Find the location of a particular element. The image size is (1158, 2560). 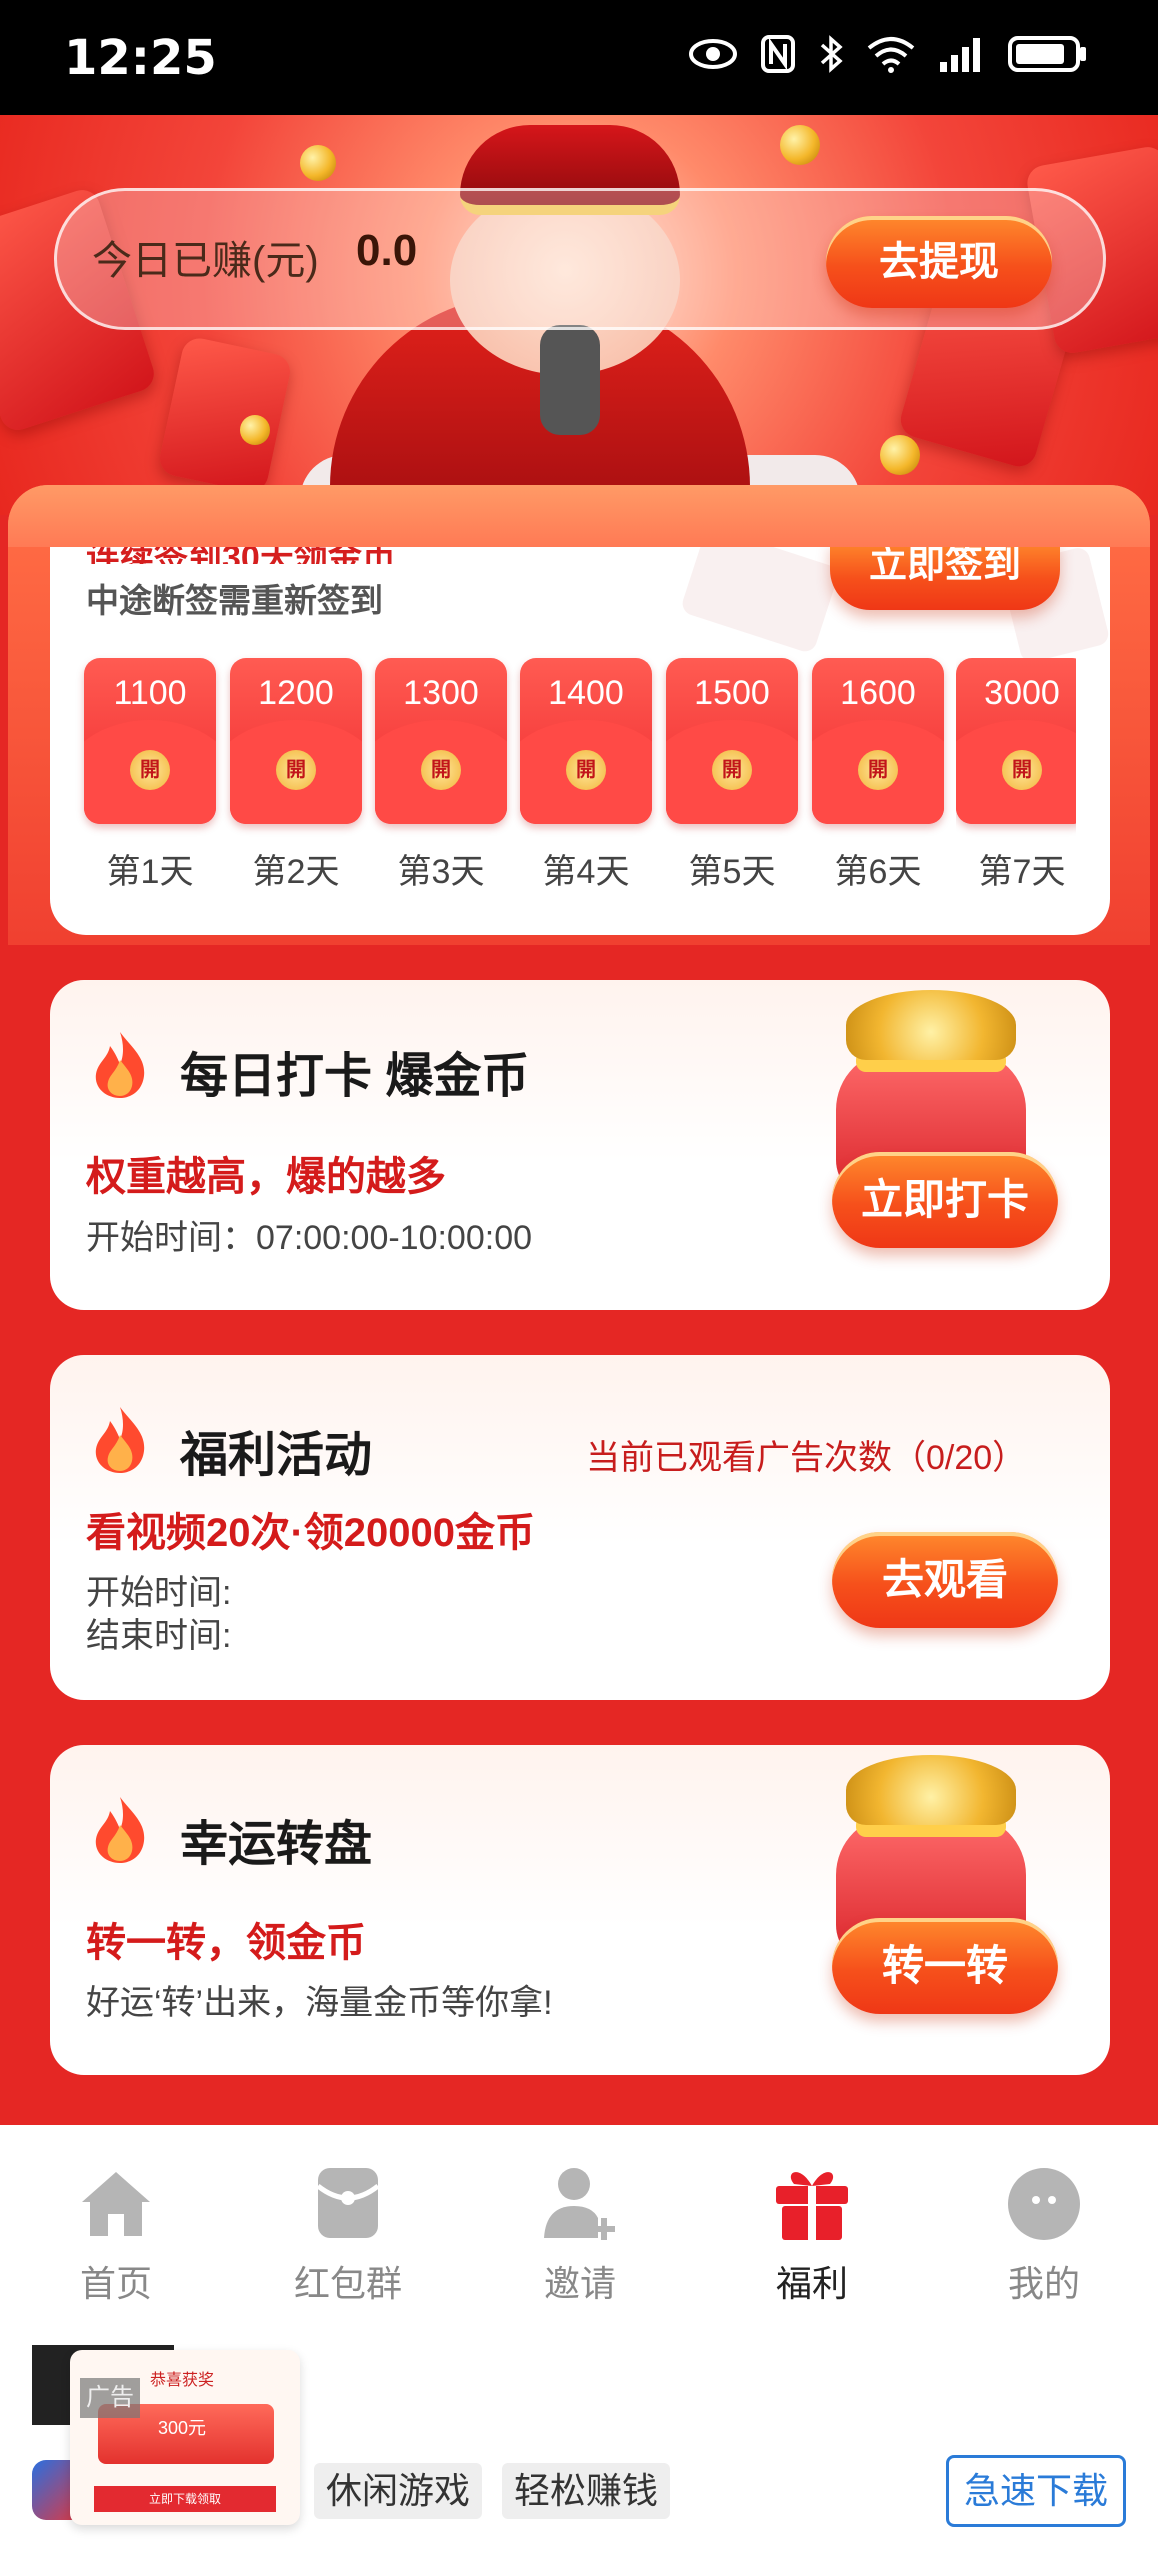

daily-checkin-time: 开始时间：07:00:00-10:00:00 is located at coordinates (309, 1238).